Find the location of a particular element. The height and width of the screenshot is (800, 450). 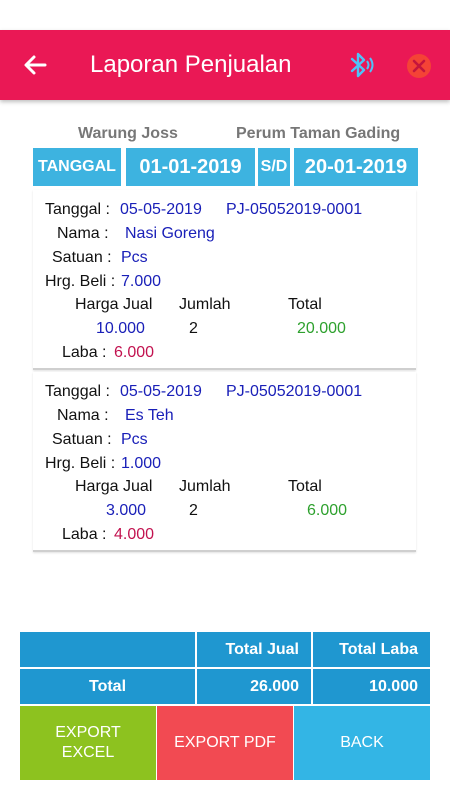

buy-price-value: 1.000 is located at coordinates (141, 463).